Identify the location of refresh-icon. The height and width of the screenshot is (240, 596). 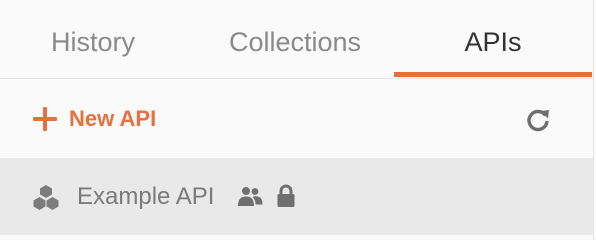
(538, 120).